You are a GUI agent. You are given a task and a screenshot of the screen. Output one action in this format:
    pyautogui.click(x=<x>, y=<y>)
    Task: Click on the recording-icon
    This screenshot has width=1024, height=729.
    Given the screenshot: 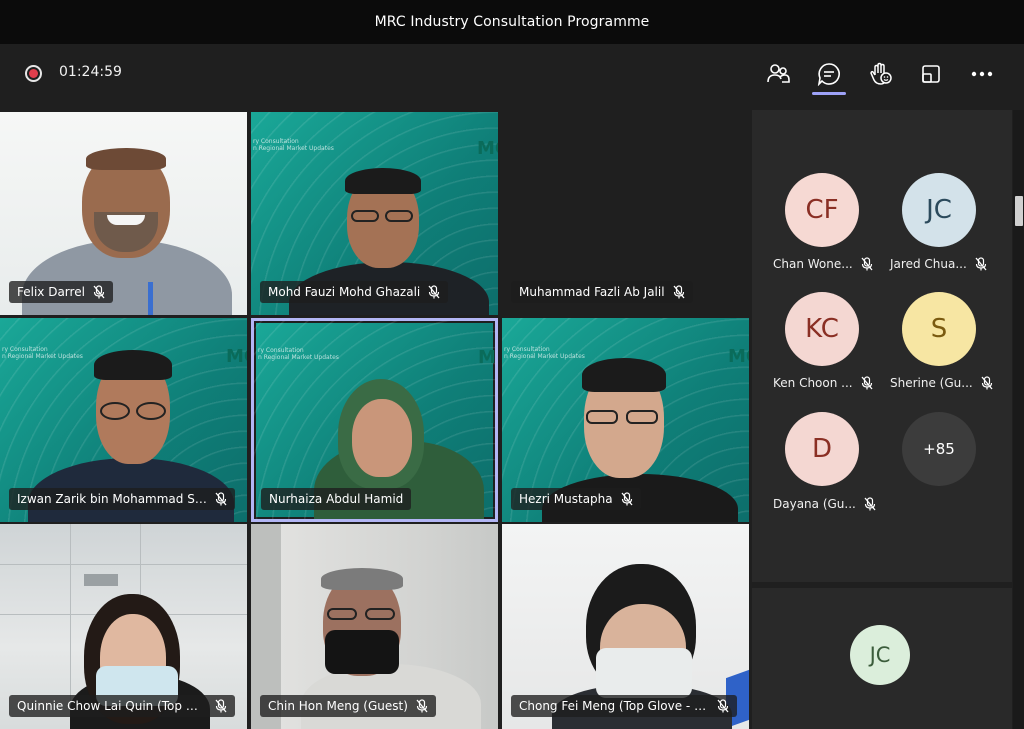 What is the action you would take?
    pyautogui.click(x=33, y=73)
    